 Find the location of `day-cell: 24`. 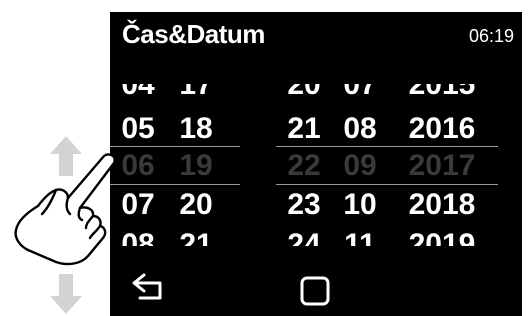

day-cell: 24 is located at coordinates (304, 238).